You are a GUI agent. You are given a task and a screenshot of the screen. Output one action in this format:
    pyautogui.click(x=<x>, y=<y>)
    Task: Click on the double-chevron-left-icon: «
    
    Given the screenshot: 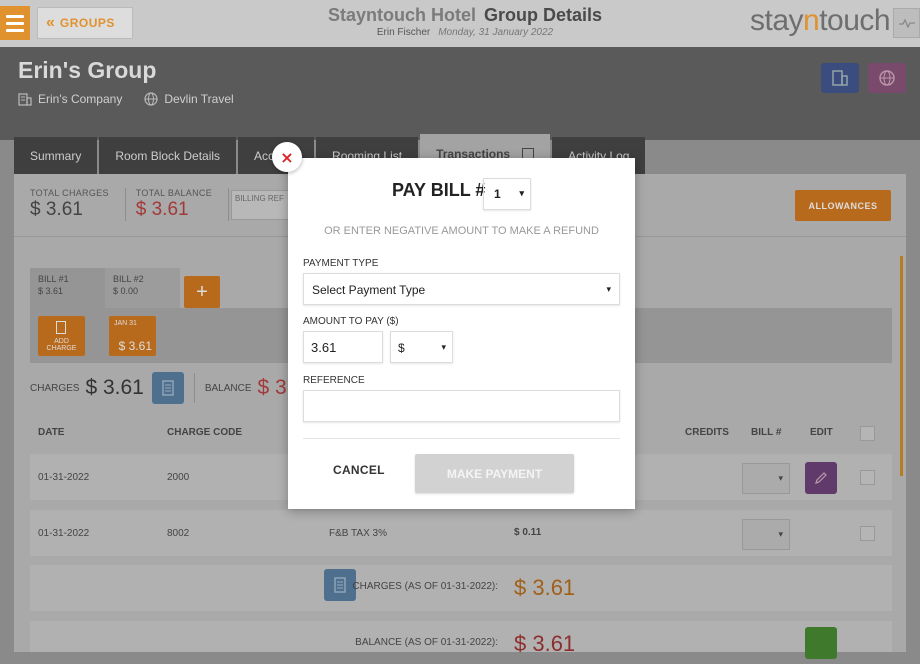 What is the action you would take?
    pyautogui.click(x=50, y=22)
    